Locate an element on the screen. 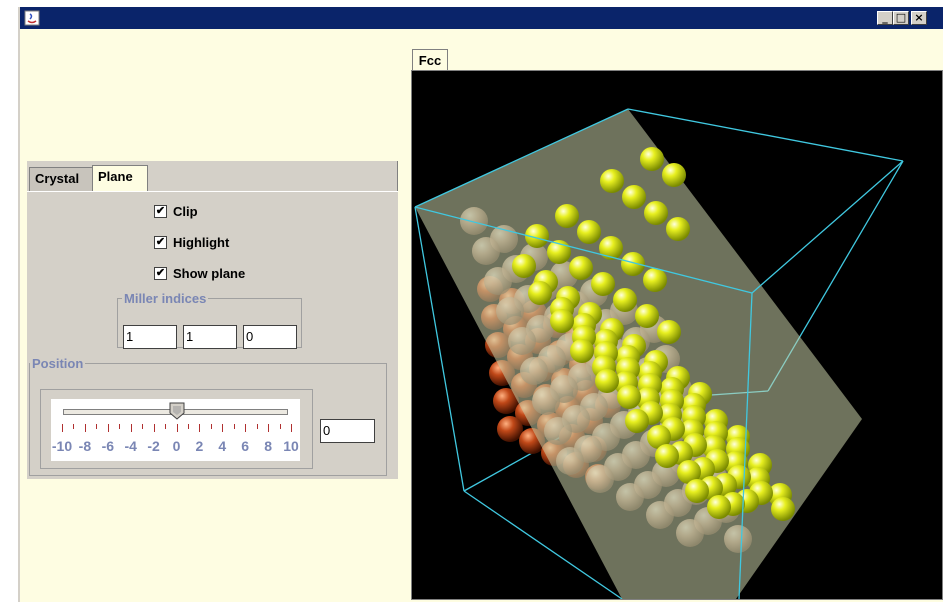 This screenshot has width=945, height=602. highlight-label: Highlight is located at coordinates (201, 242).